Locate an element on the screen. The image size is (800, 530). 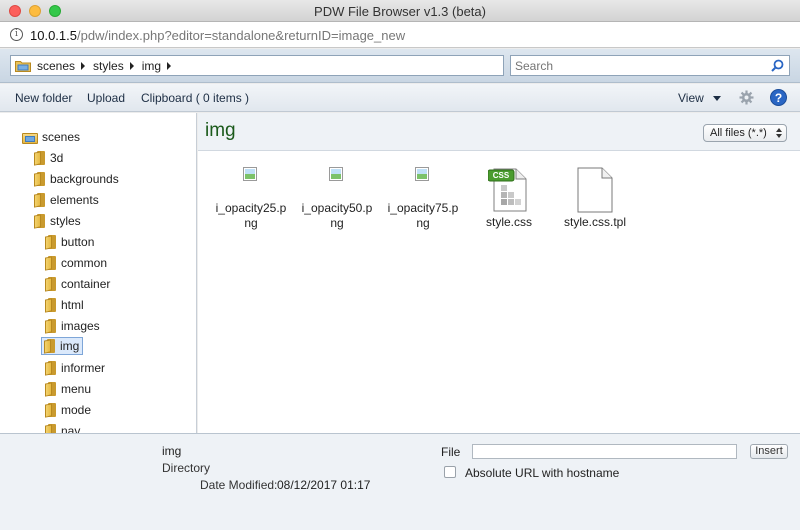
file-item: i_opacity50.png is located at coordinates (337, 199).